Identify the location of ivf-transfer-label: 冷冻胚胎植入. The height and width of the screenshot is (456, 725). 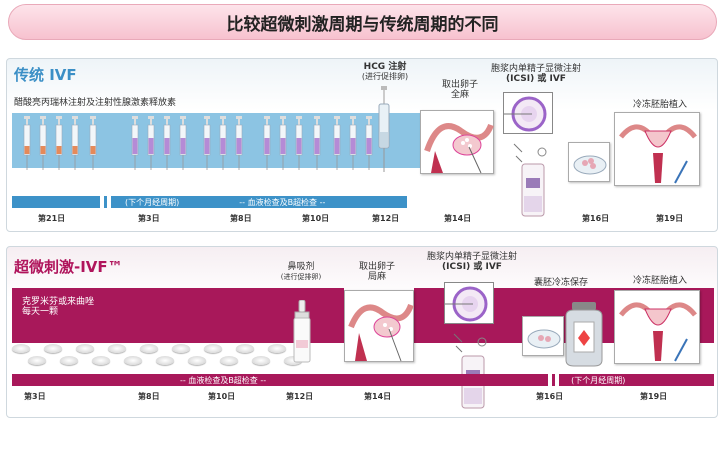
(659, 105).